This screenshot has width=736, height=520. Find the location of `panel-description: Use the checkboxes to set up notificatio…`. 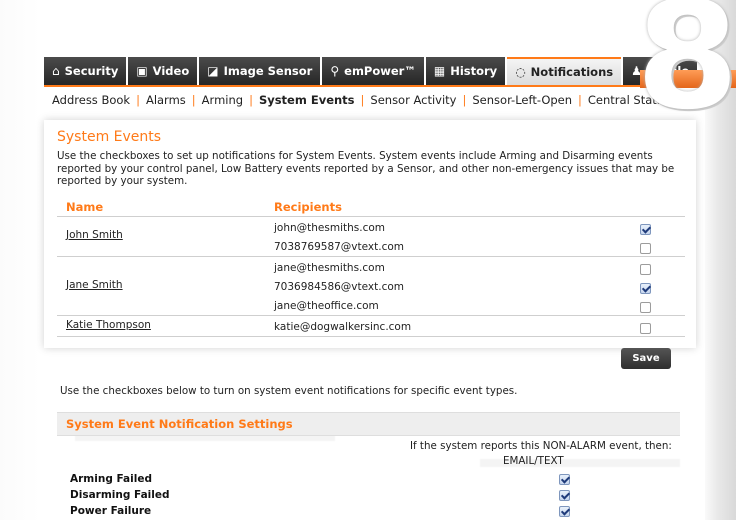

panel-description: Use the checkboxes to set up notificatio… is located at coordinates (366, 168).